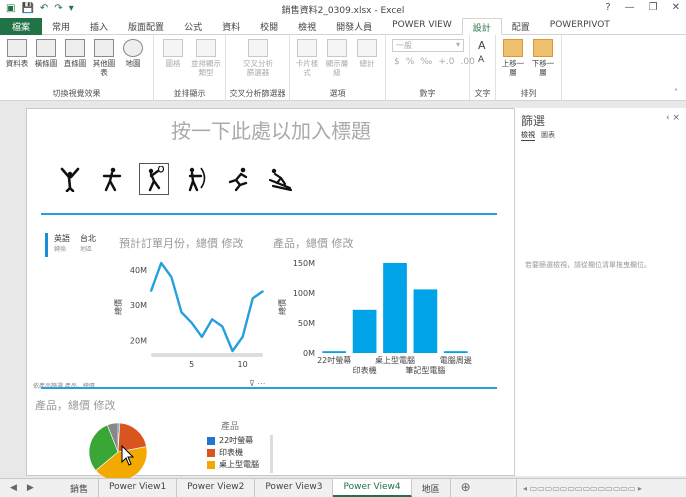 The image size is (686, 497). Describe the element at coordinates (231, 26) in the screenshot. I see `tab-data: 資料` at that location.